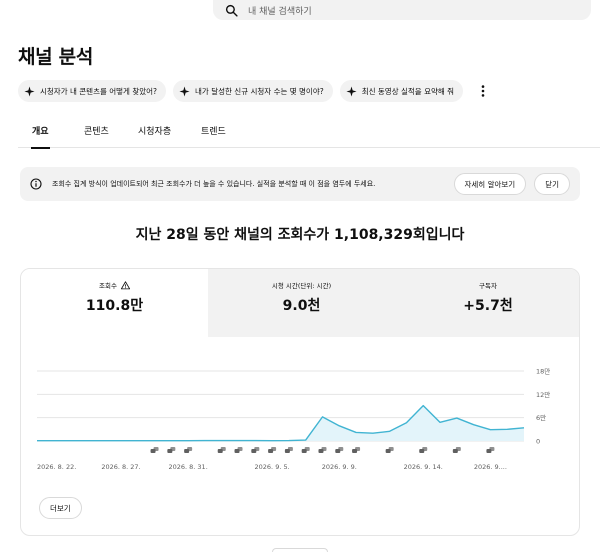  What do you see at coordinates (402, 10) in the screenshot?
I see `search-input: 내 채널 검색하기` at bounding box center [402, 10].